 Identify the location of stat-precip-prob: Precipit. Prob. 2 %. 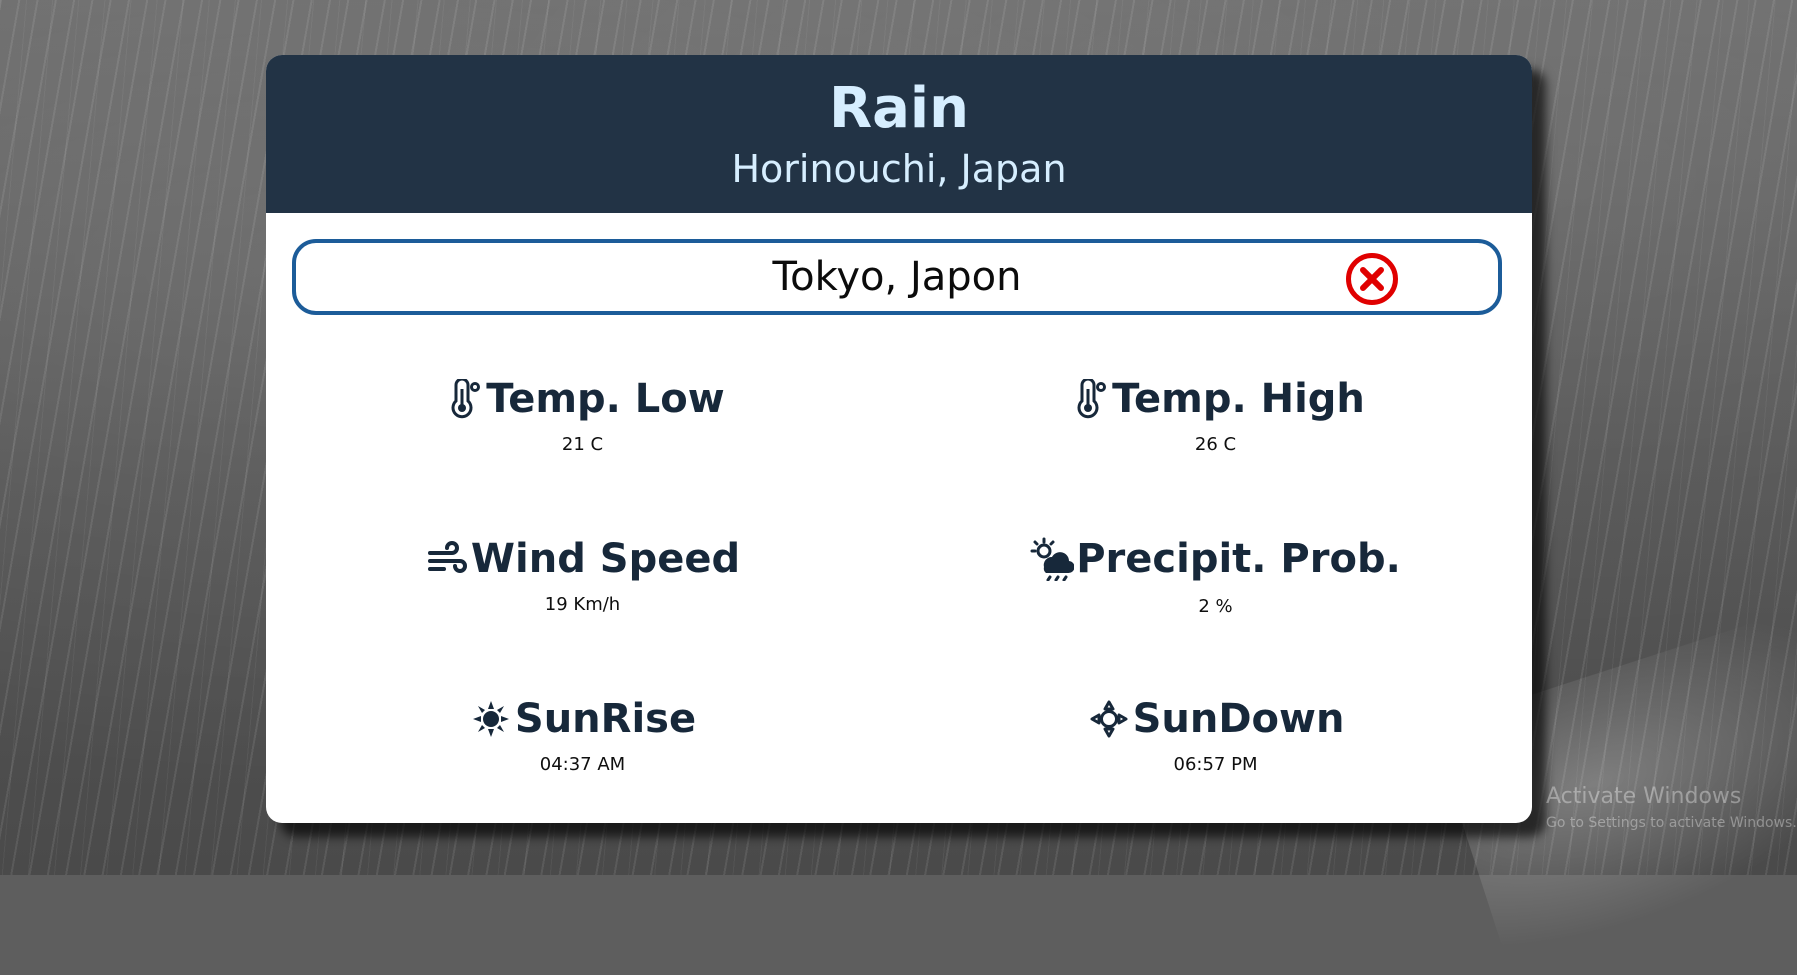
(1215, 577).